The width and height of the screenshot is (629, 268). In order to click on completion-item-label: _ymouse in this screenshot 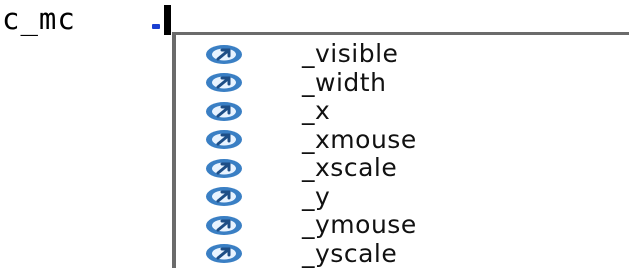, I will do `click(359, 225)`.